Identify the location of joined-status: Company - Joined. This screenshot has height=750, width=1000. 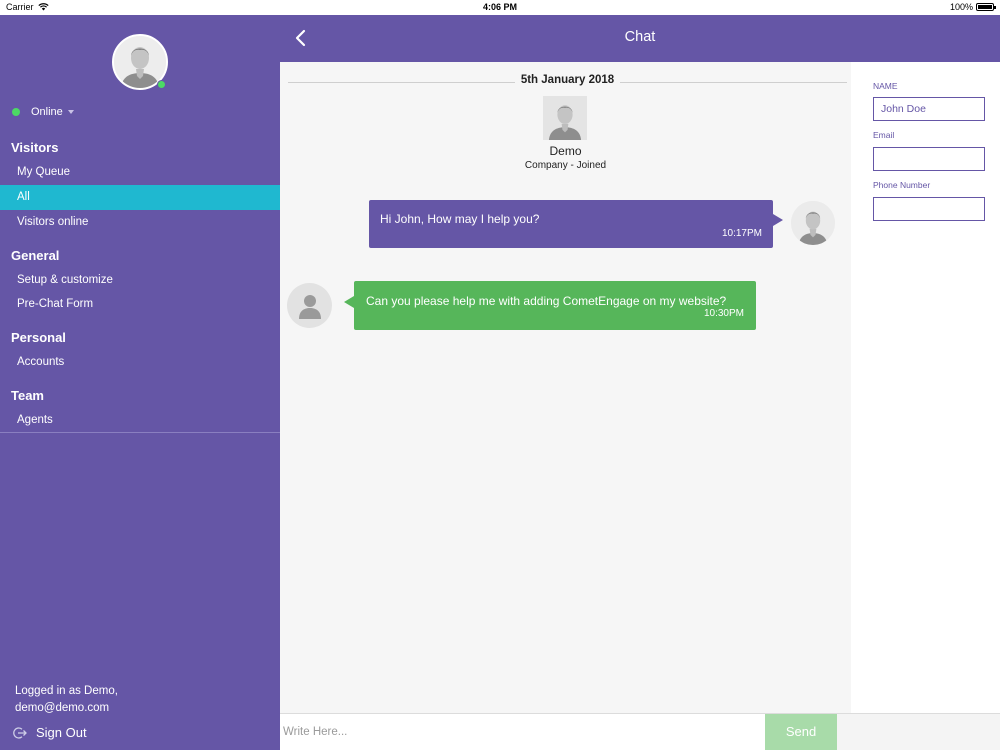
(565, 165).